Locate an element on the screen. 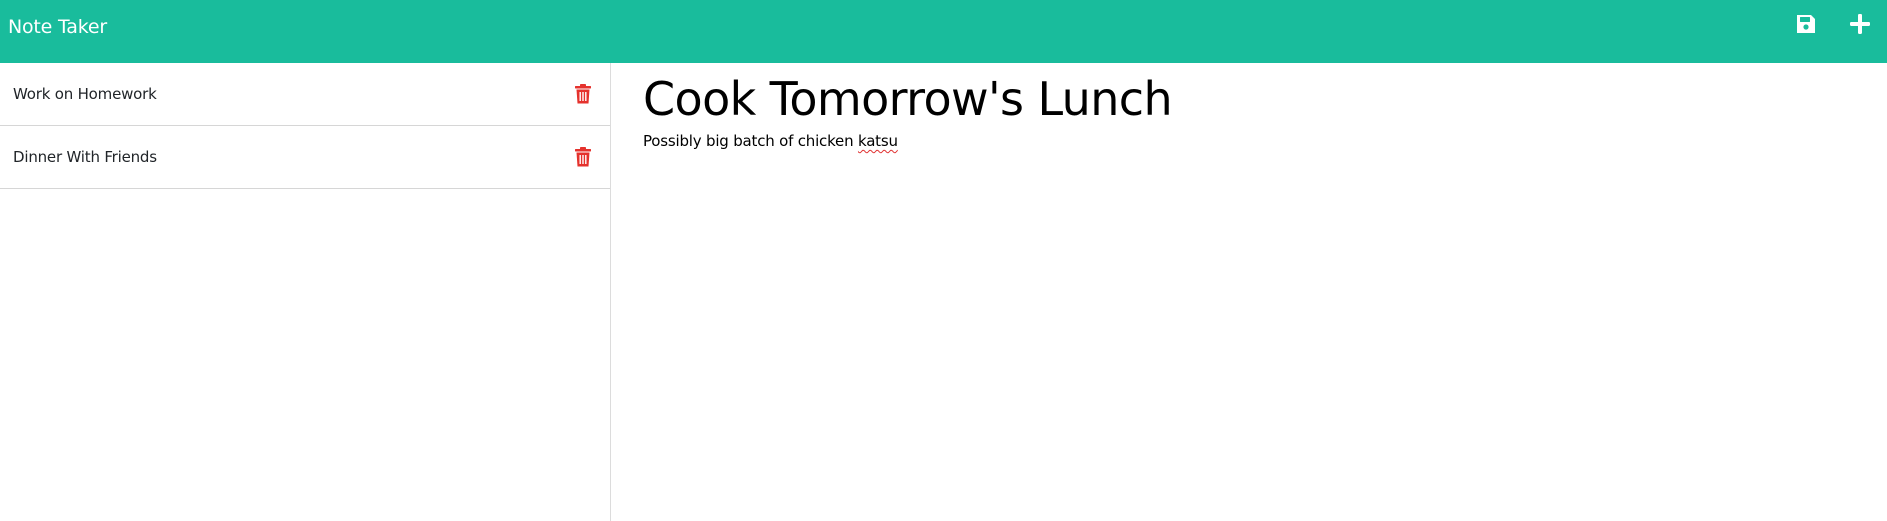  navbar-actions is located at coordinates (1833, 27).